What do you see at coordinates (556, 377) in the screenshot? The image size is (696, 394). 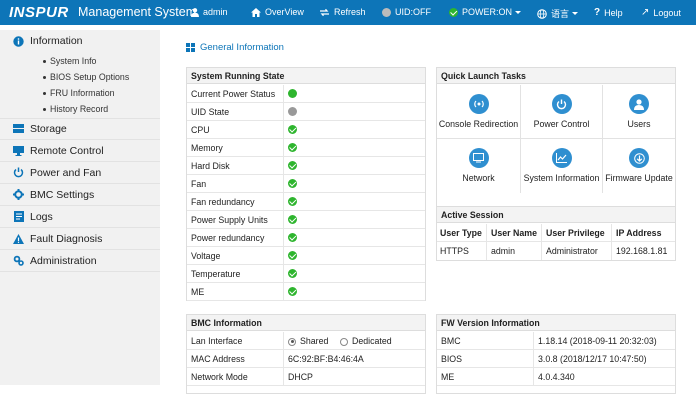 I see `fw-row-me: ME 4.0.4.340` at bounding box center [556, 377].